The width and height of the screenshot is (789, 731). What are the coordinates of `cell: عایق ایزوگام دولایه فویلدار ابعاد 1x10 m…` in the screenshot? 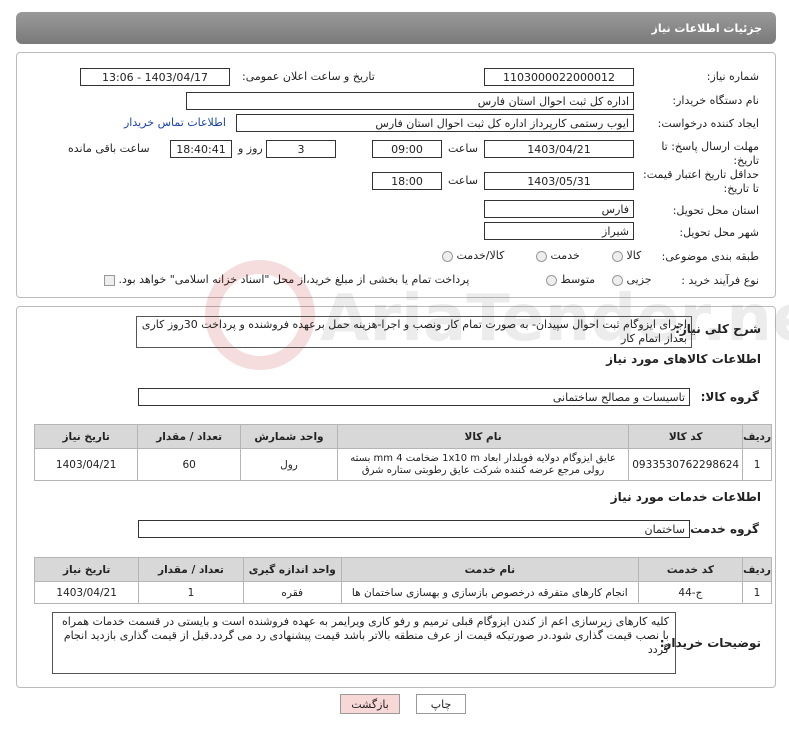 It's located at (483, 464).